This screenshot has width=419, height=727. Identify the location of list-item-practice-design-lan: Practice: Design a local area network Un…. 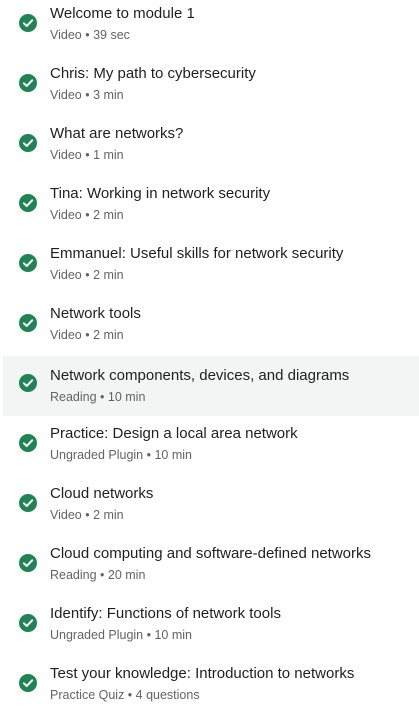
(211, 448).